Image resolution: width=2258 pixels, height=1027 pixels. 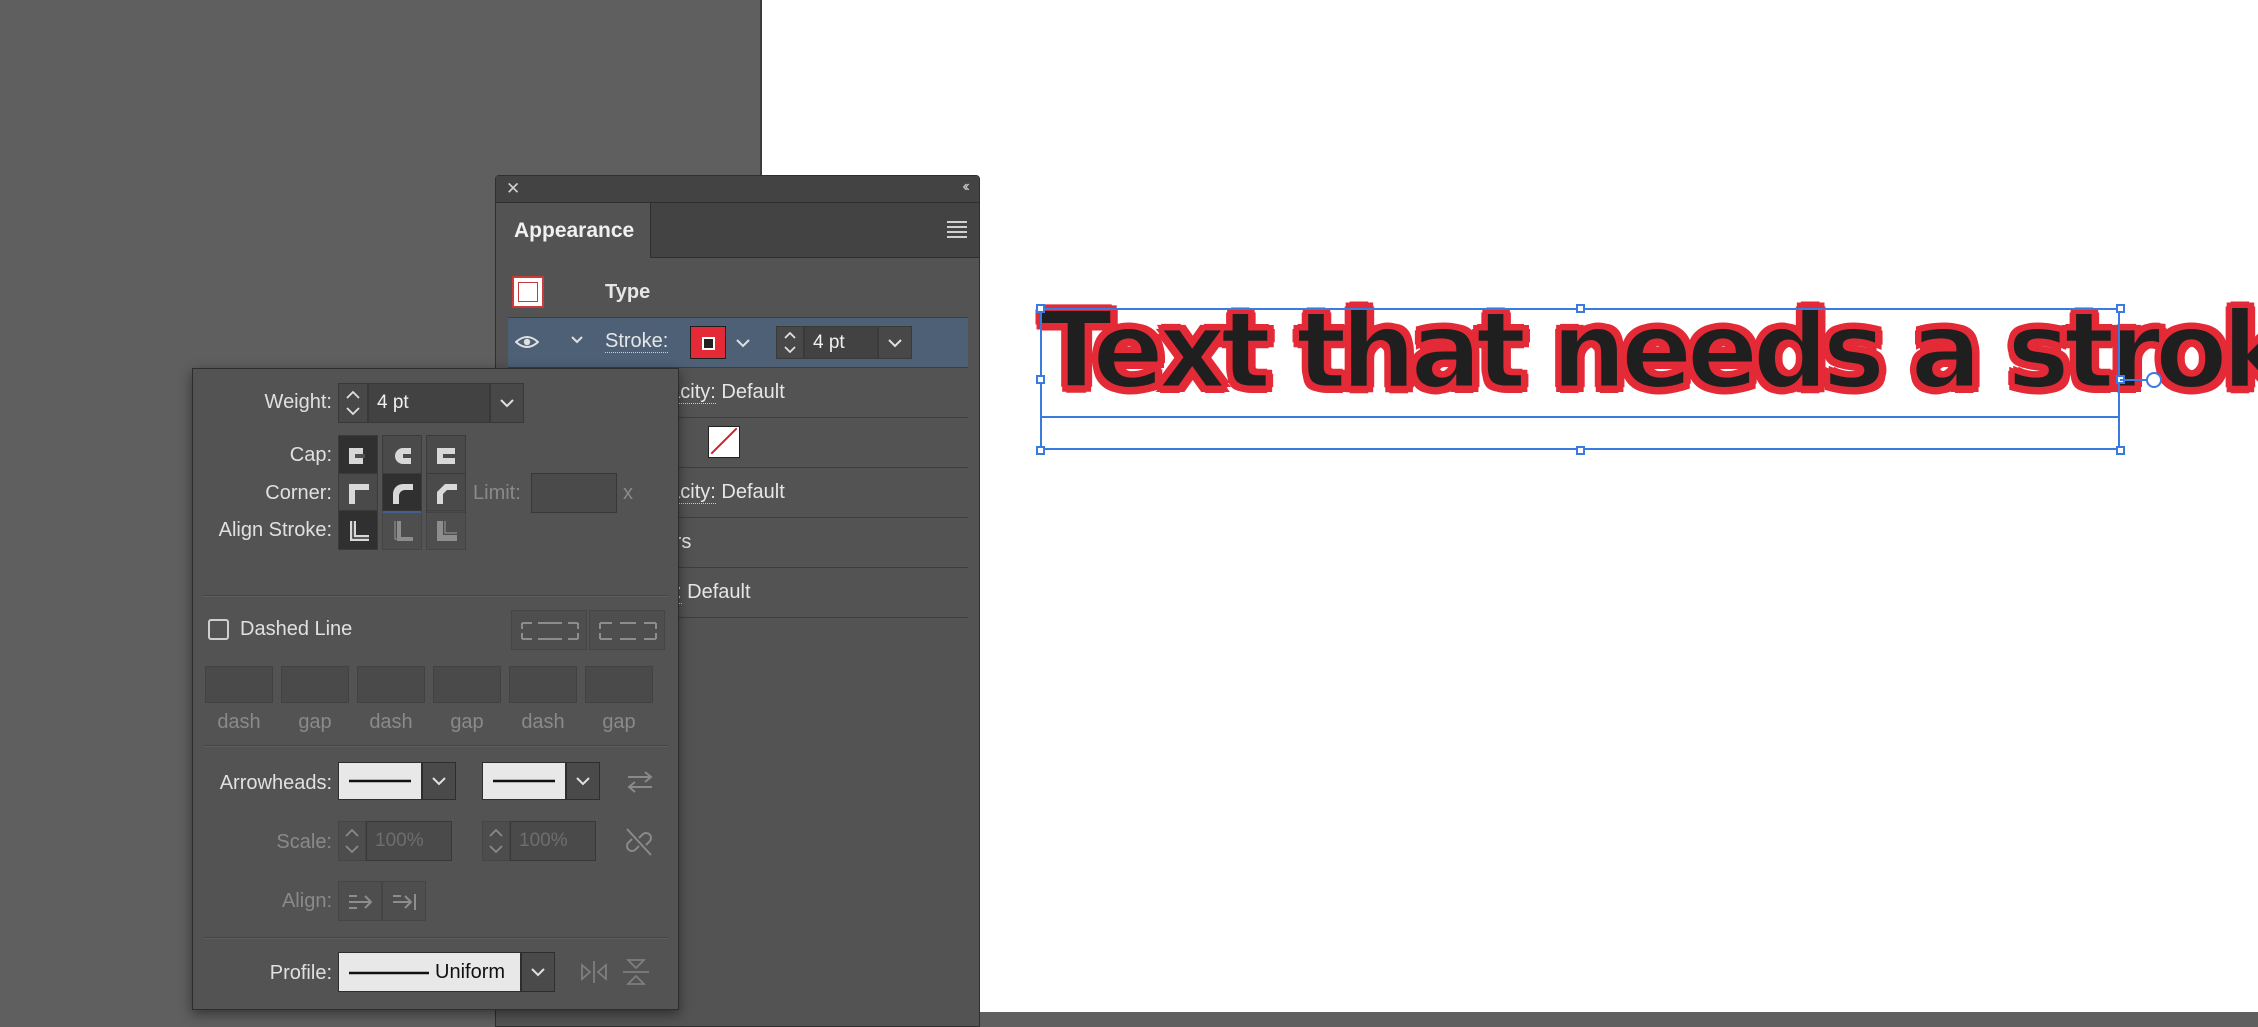 What do you see at coordinates (790, 342) in the screenshot?
I see `stroke-weight-stepper` at bounding box center [790, 342].